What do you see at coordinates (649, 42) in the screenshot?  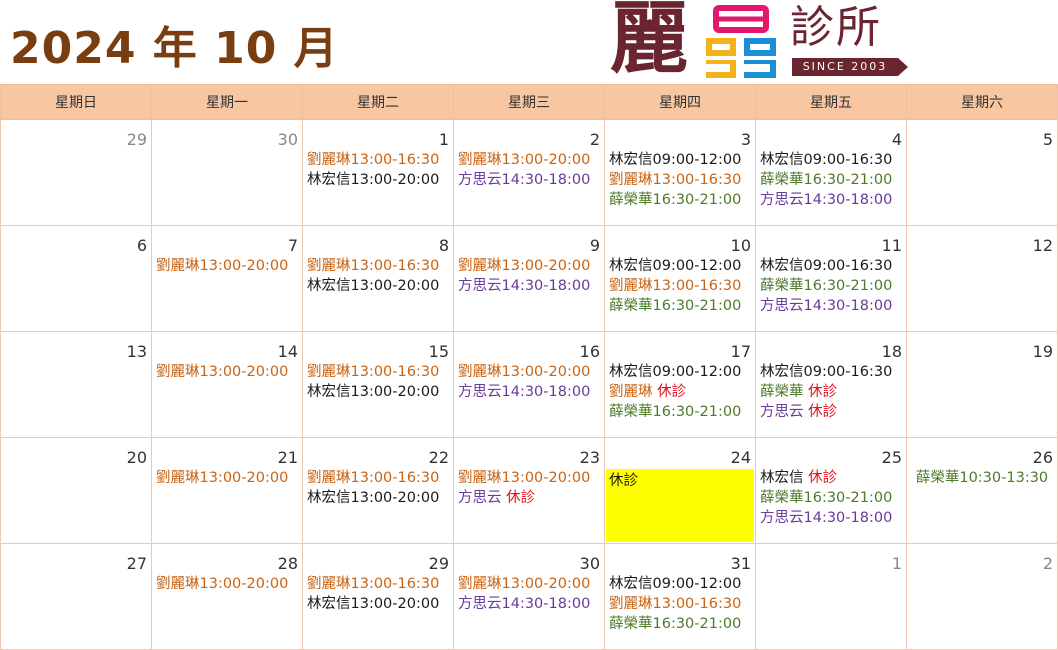 I see `logo-char-li: 麗` at bounding box center [649, 42].